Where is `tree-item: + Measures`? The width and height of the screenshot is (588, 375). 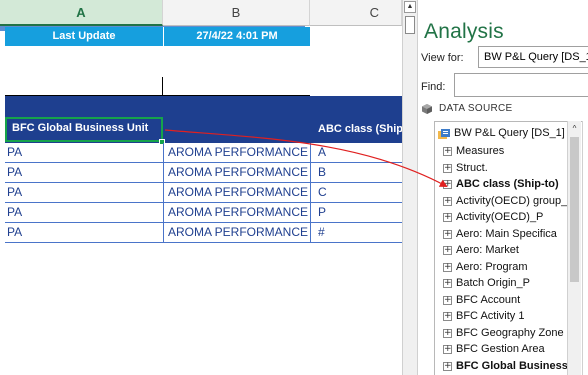 tree-item: + Measures is located at coordinates (507, 152).